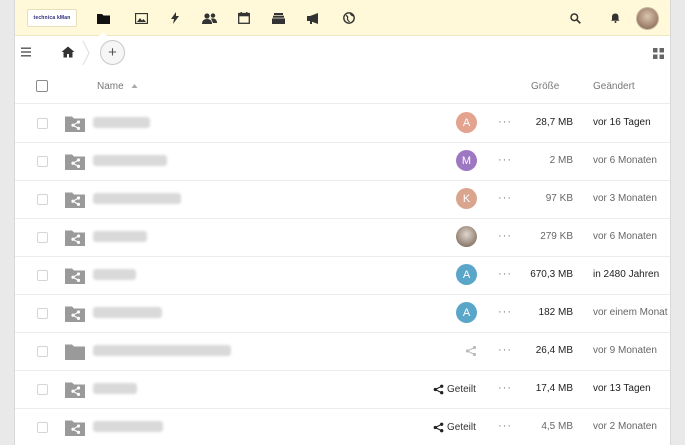  I want to click on file-modified: vor 9 Monaten, so click(625, 350).